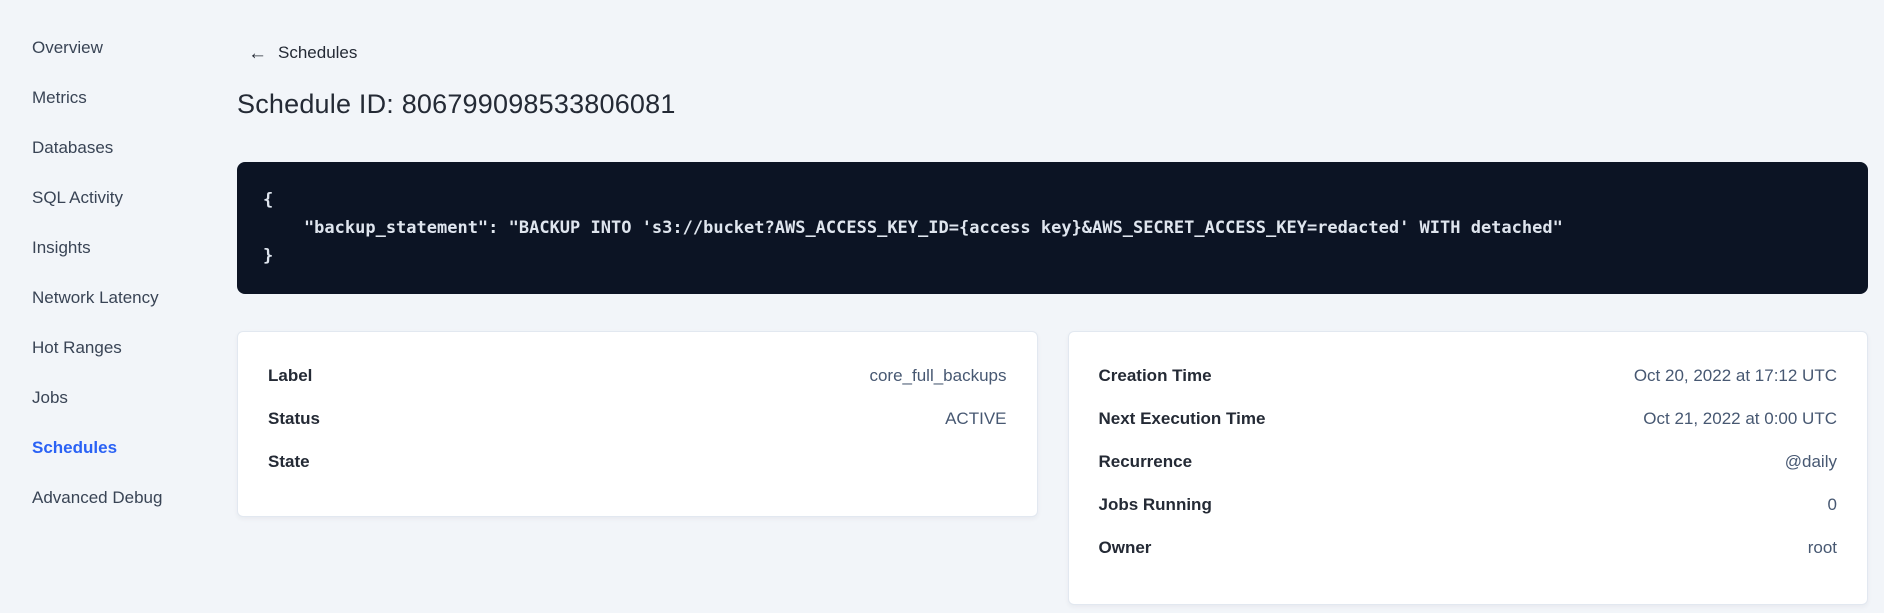 The height and width of the screenshot is (613, 1884). I want to click on sidebar-item-jobs: Jobs, so click(118, 398).